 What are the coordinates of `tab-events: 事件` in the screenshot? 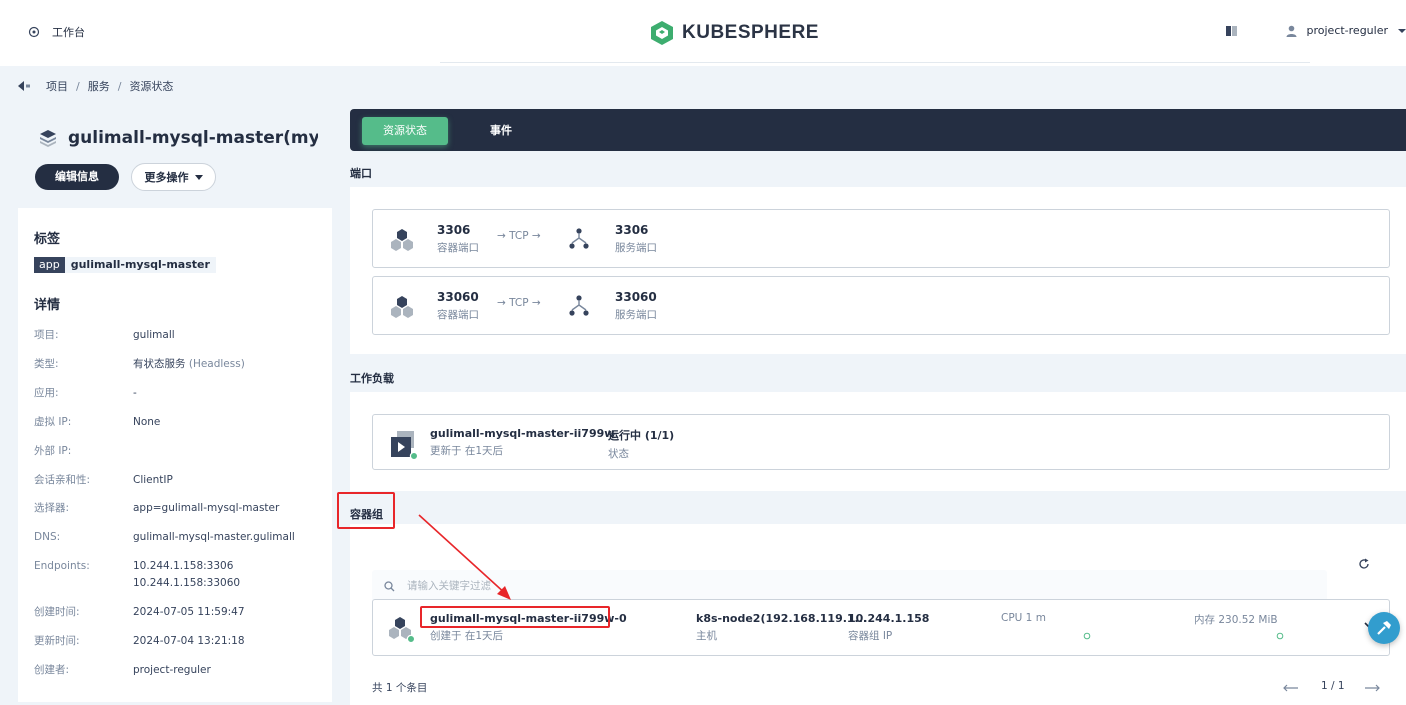 It's located at (501, 131).